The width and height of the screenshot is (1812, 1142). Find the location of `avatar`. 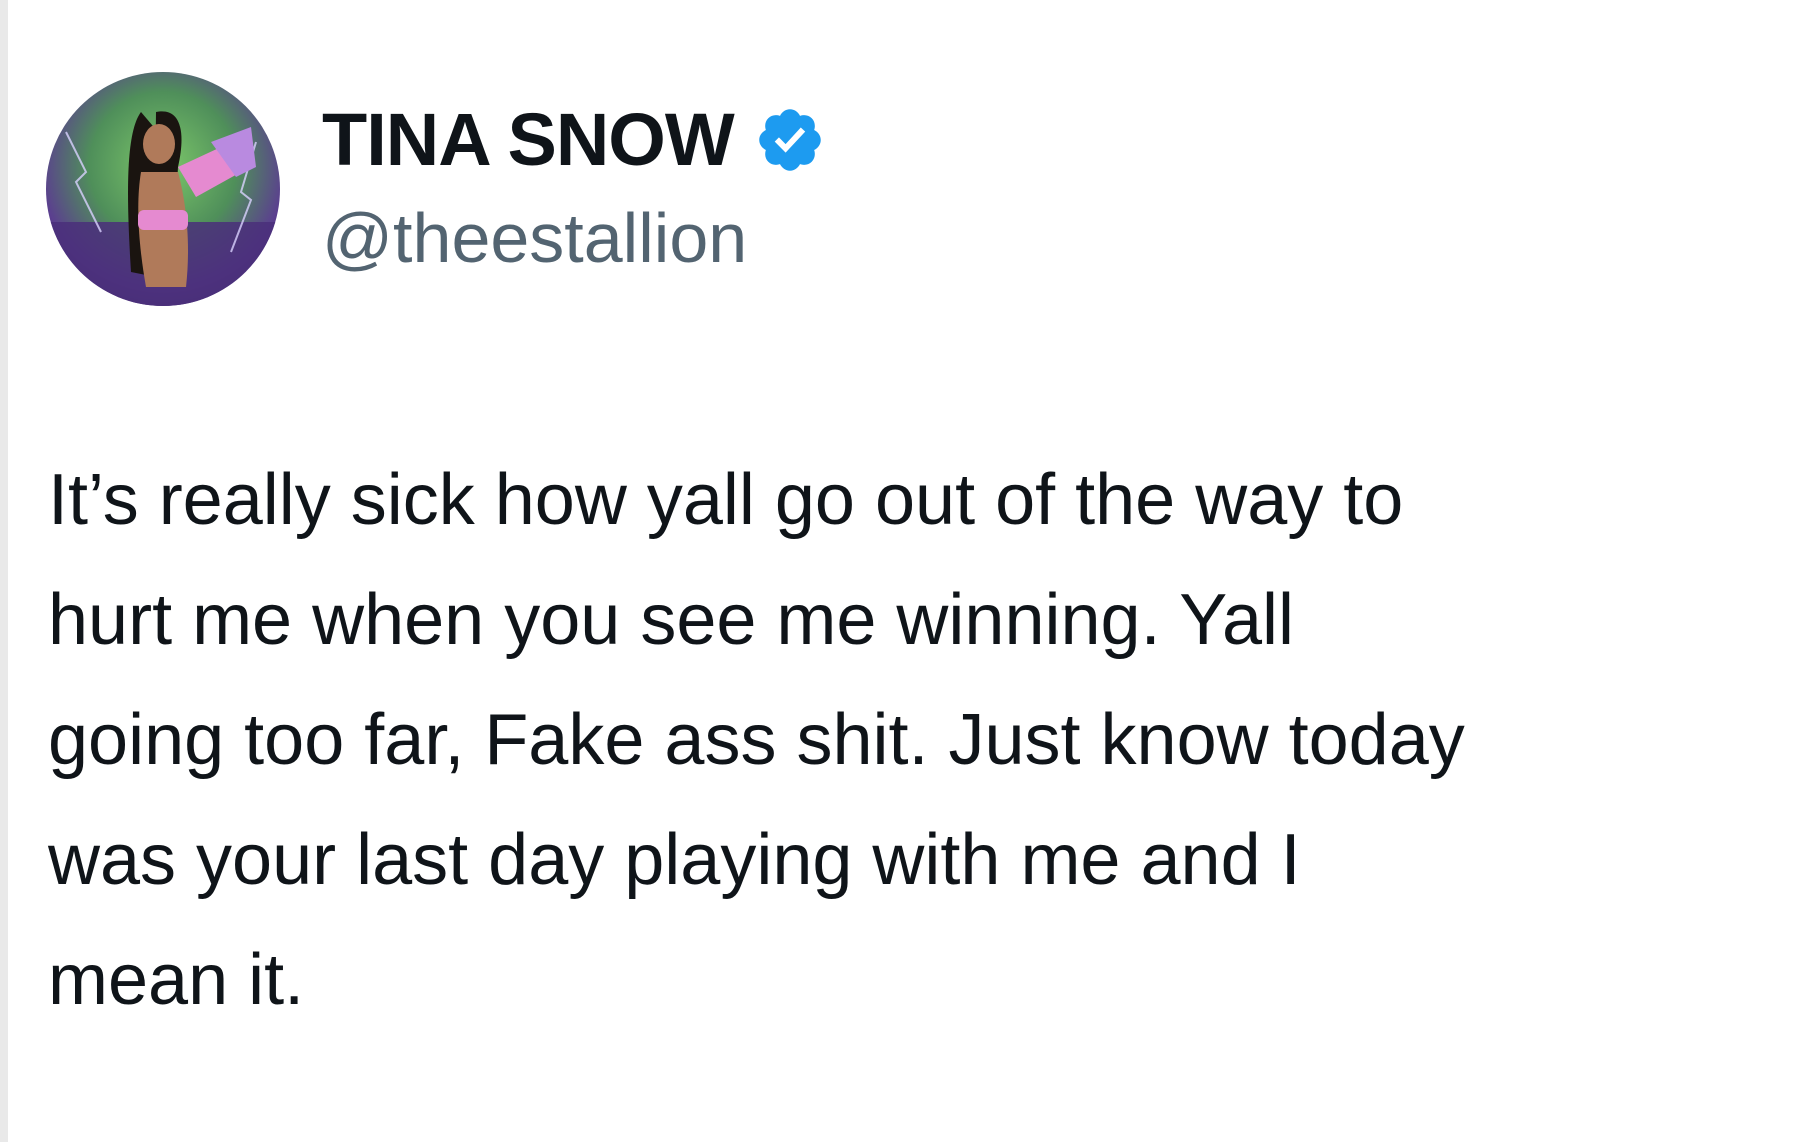

avatar is located at coordinates (163, 189).